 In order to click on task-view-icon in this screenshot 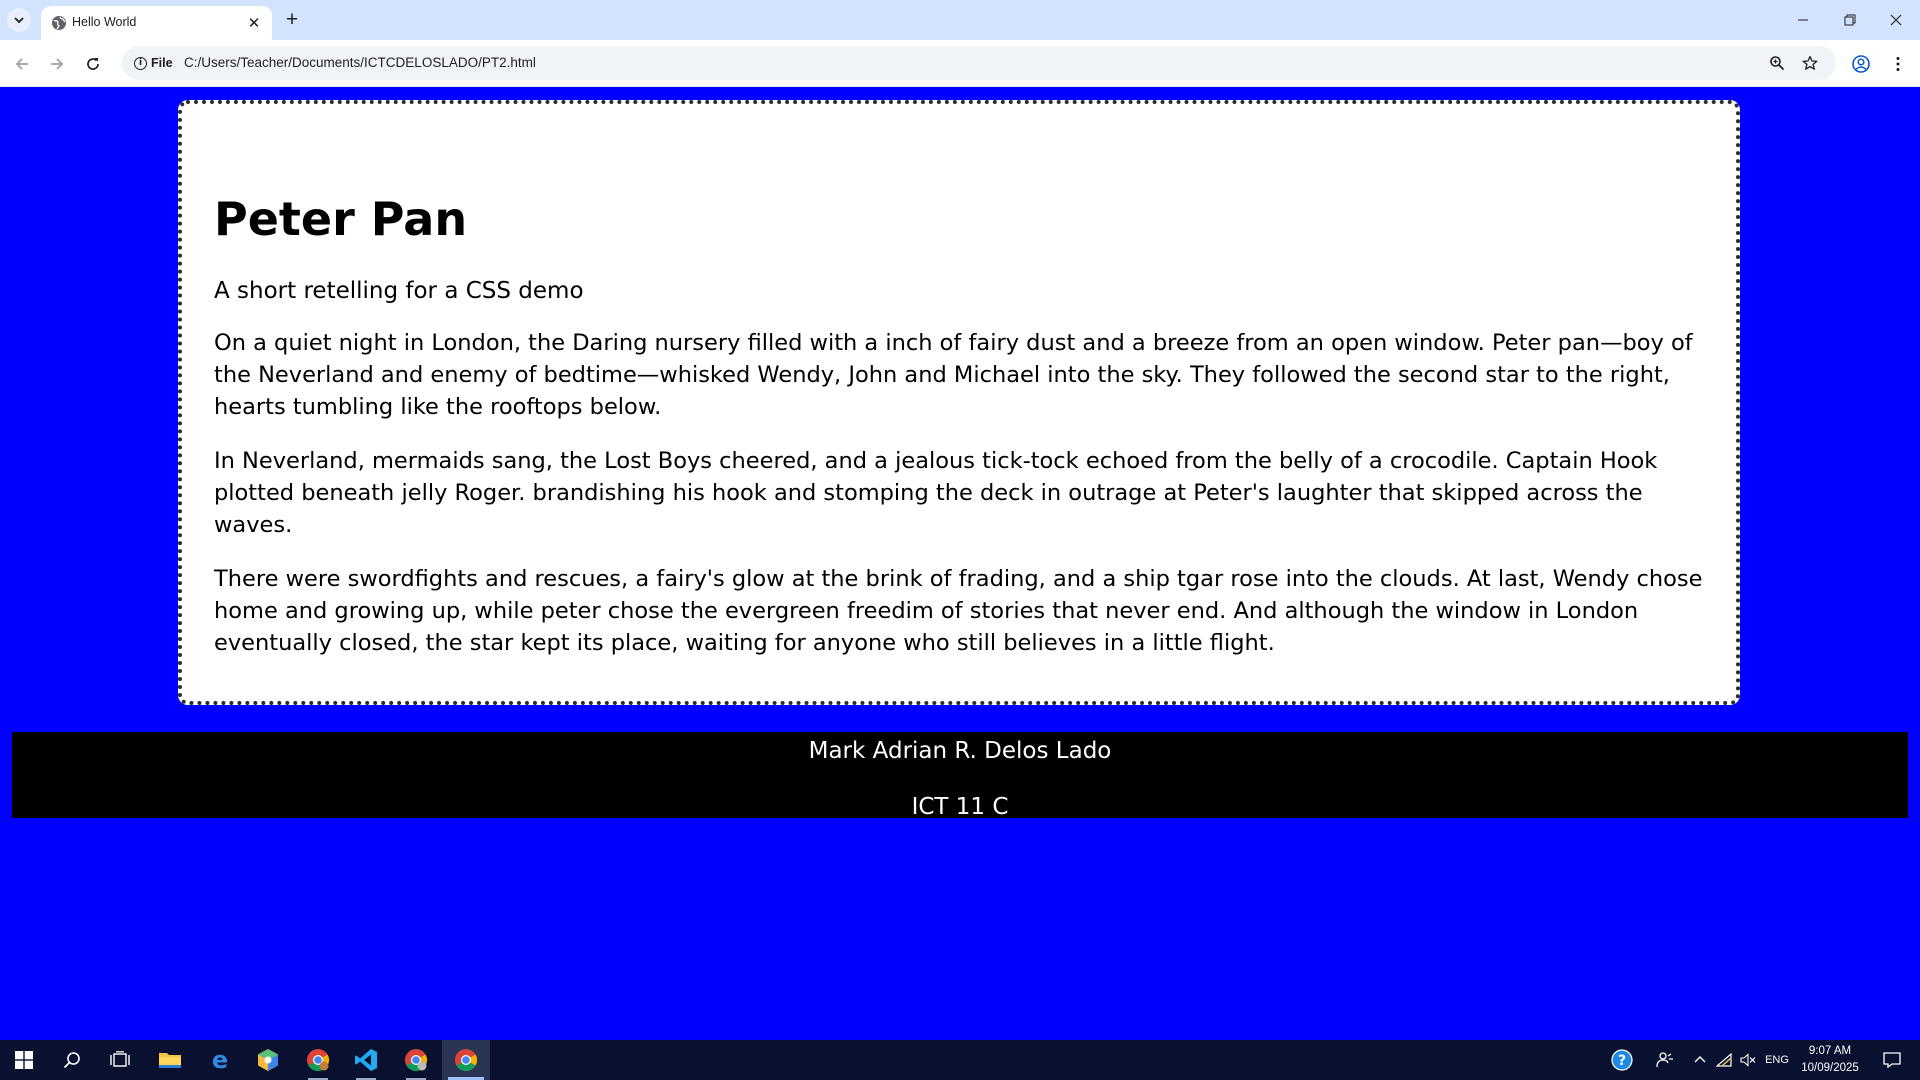, I will do `click(120, 1059)`.